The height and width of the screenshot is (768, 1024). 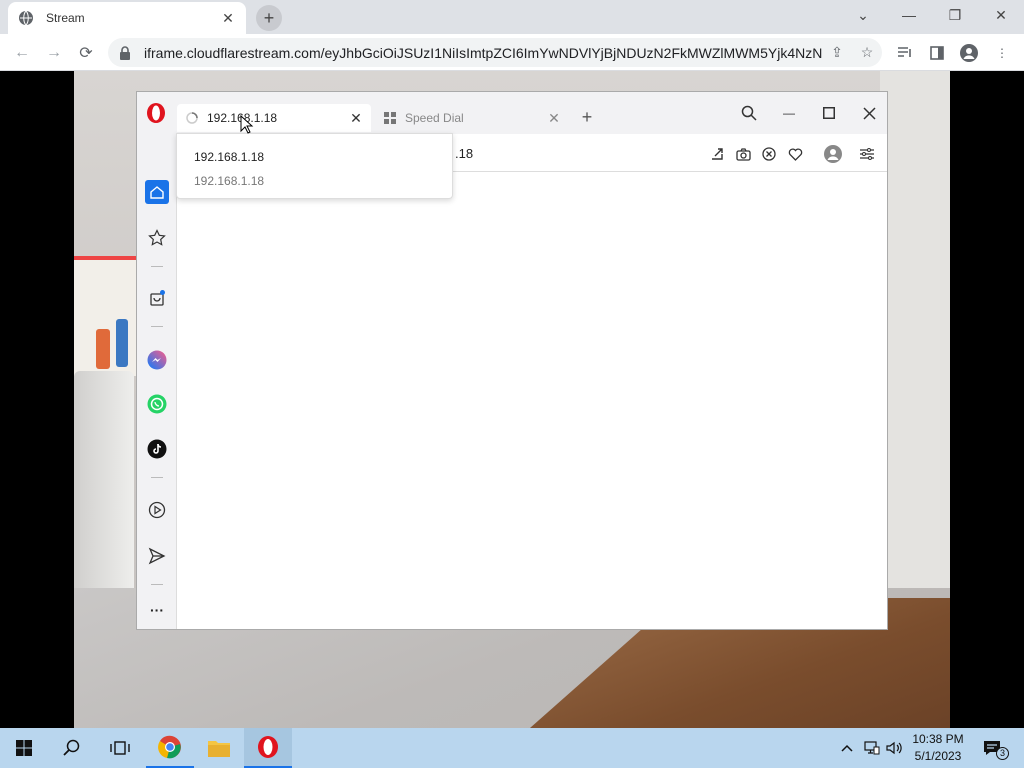 I want to click on notification-center-icon: 3, so click(x=992, y=748).